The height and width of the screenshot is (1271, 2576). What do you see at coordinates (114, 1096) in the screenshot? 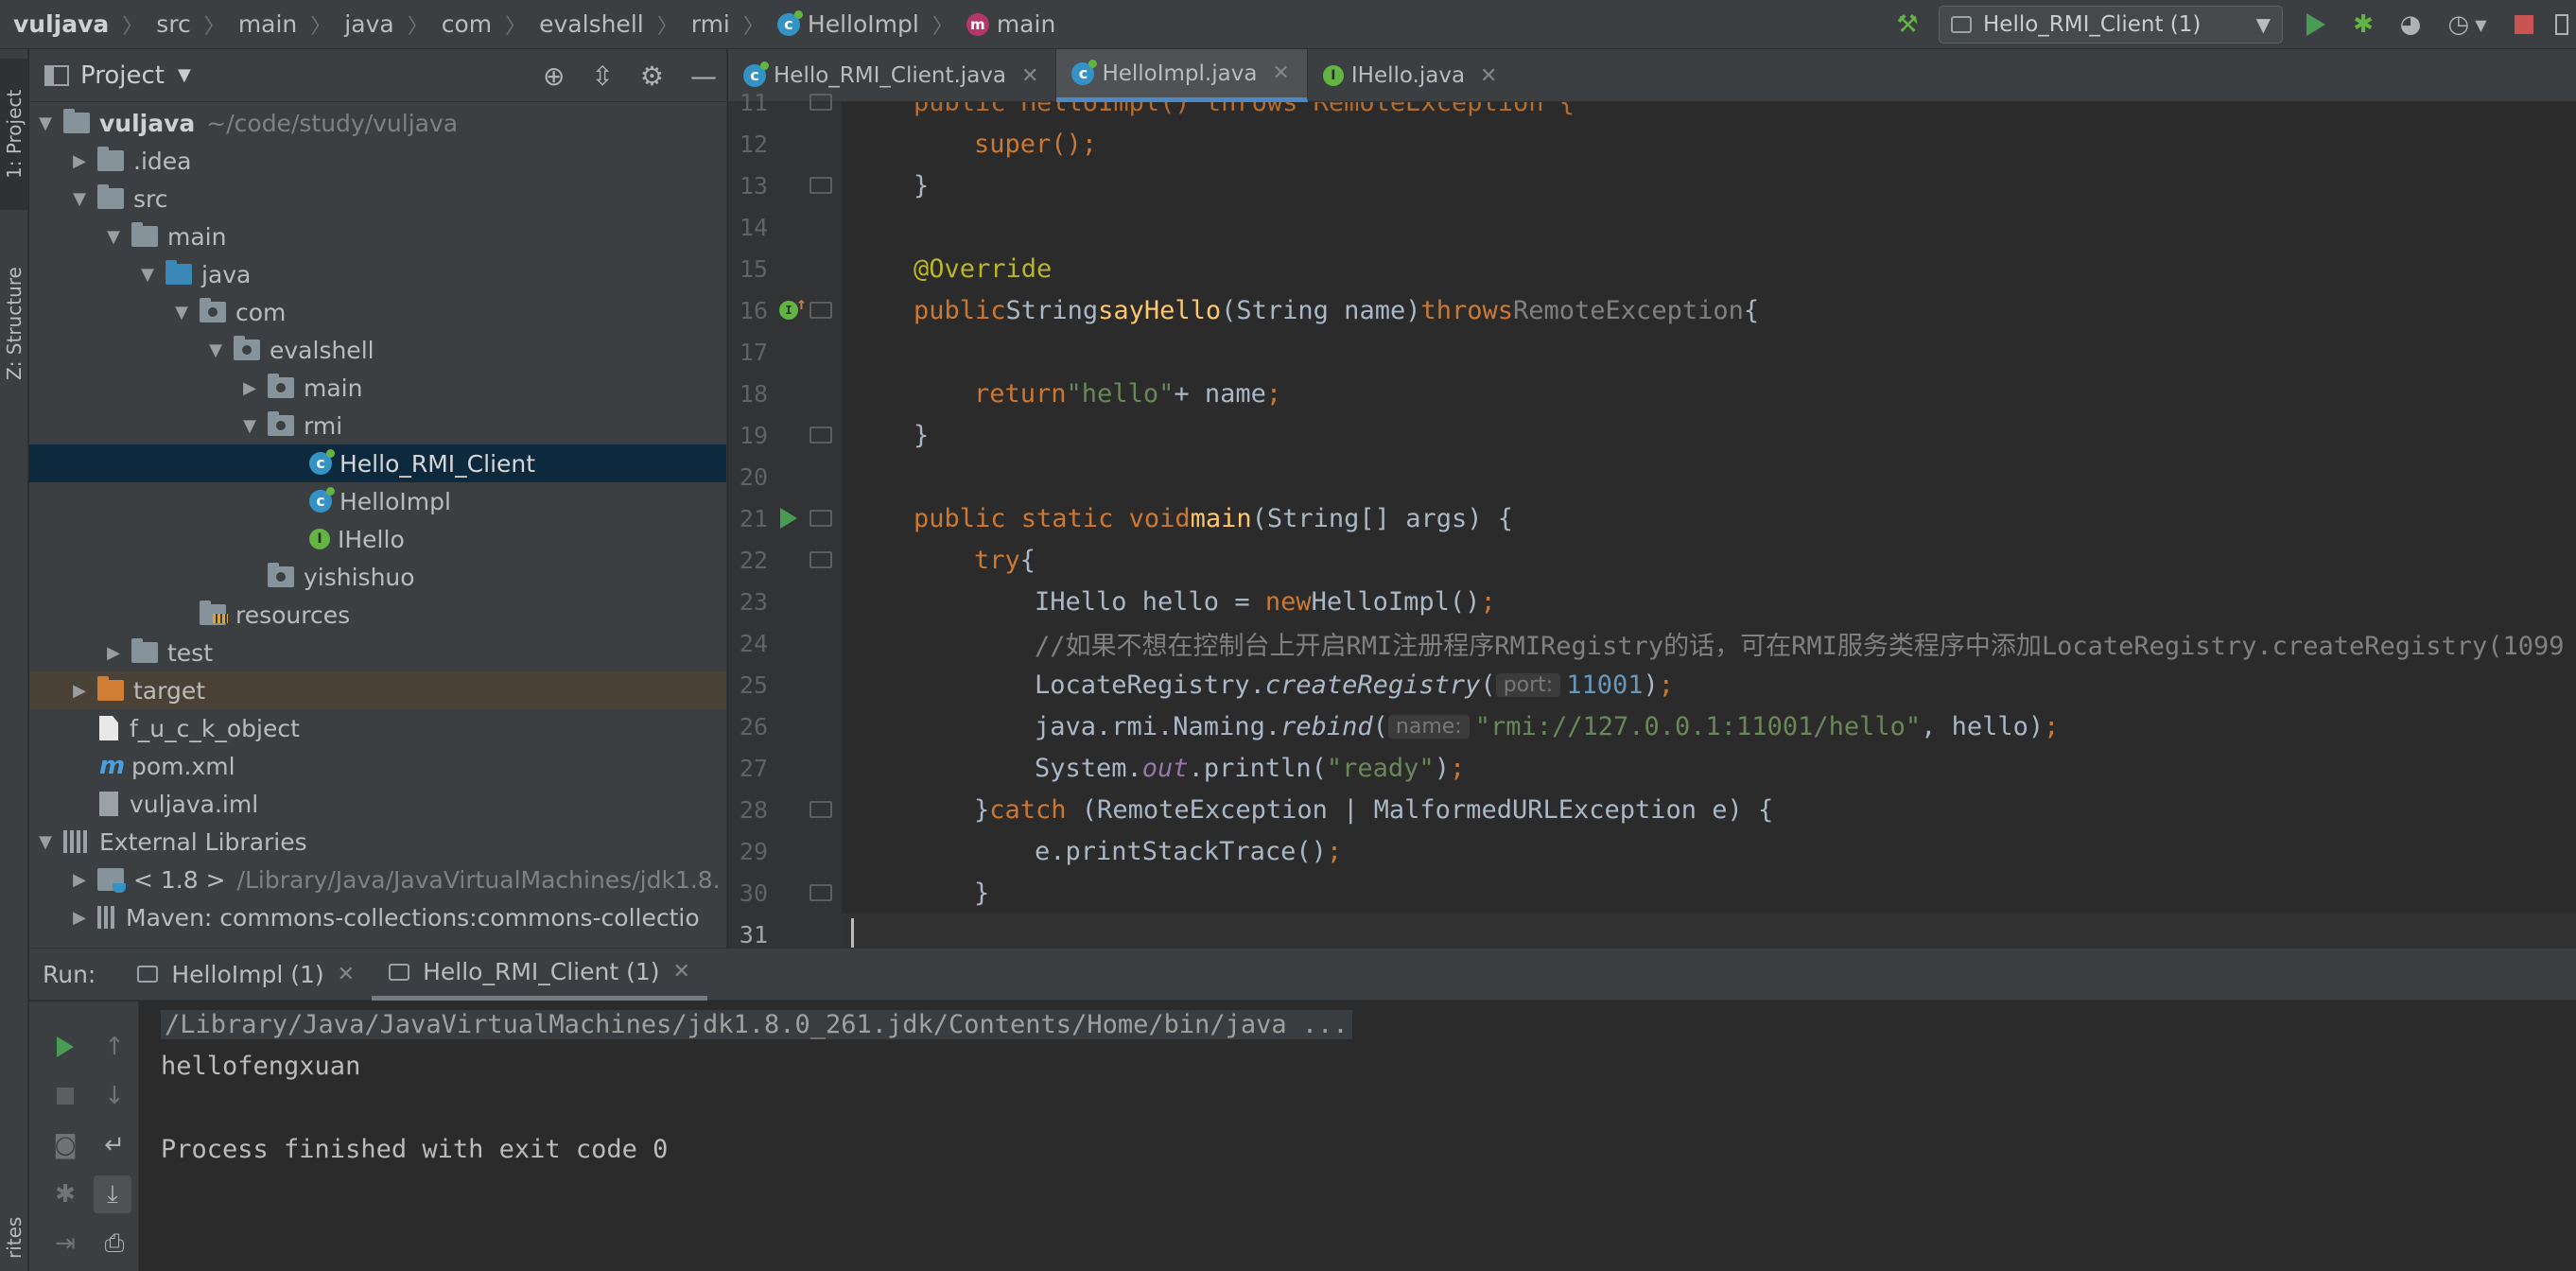
I see `arrow-down-icon: ↓` at bounding box center [114, 1096].